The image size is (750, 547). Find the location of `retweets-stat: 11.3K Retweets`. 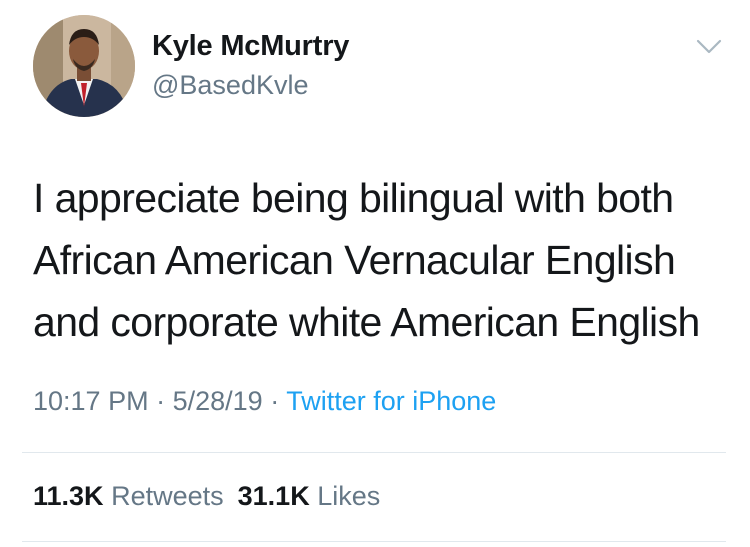

retweets-stat: 11.3K Retweets is located at coordinates (128, 496).